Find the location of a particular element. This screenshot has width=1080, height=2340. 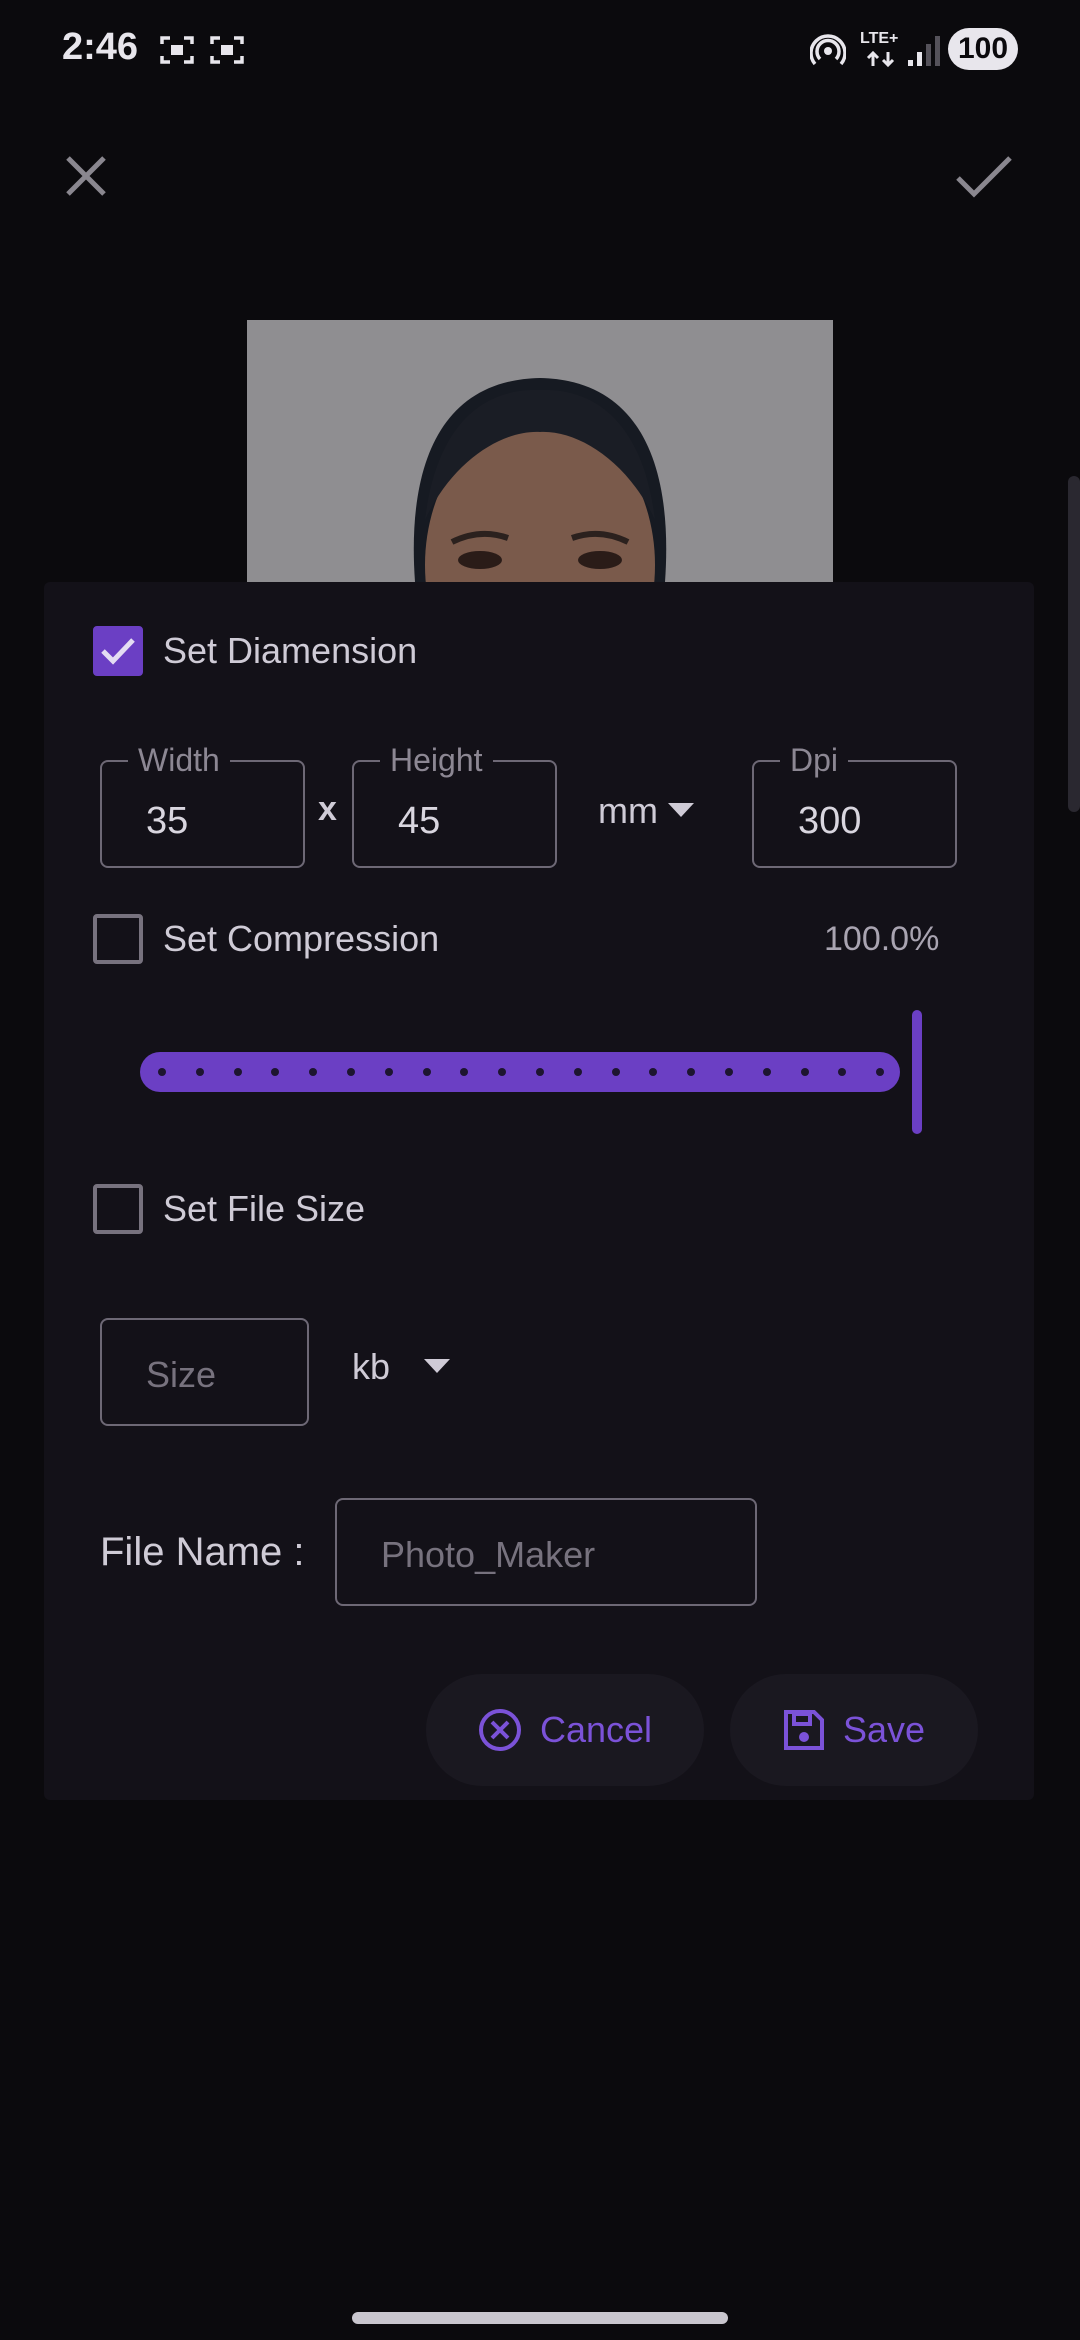

save-button: Save is located at coordinates (854, 1730).